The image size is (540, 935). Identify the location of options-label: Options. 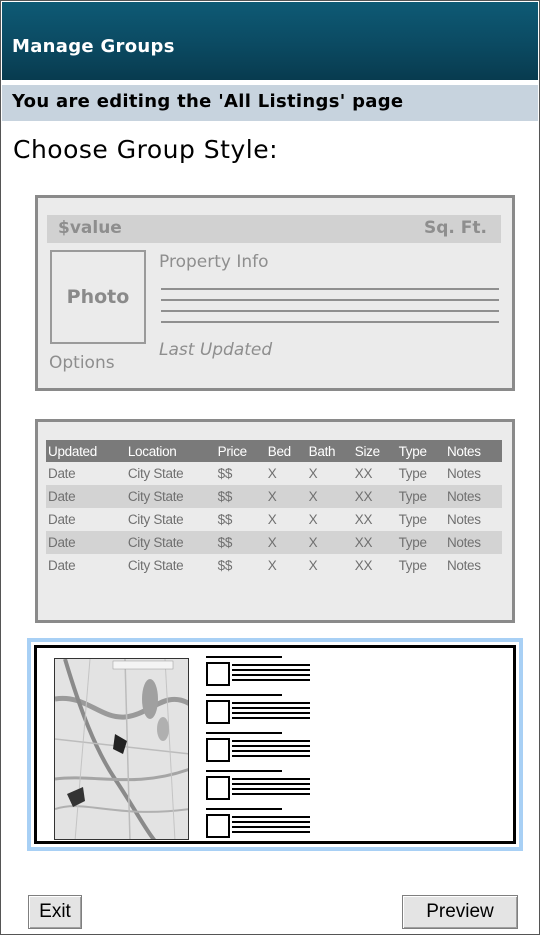
(82, 363).